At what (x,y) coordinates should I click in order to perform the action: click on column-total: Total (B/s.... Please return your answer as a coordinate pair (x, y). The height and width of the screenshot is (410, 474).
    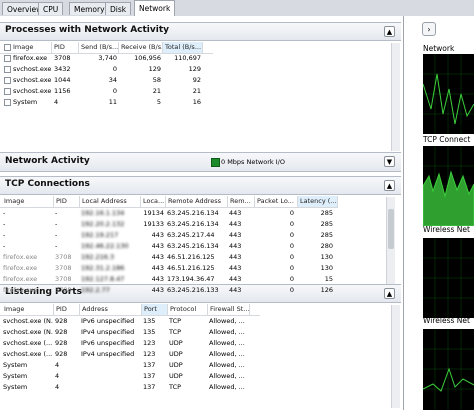
    Looking at the image, I should click on (183, 47).